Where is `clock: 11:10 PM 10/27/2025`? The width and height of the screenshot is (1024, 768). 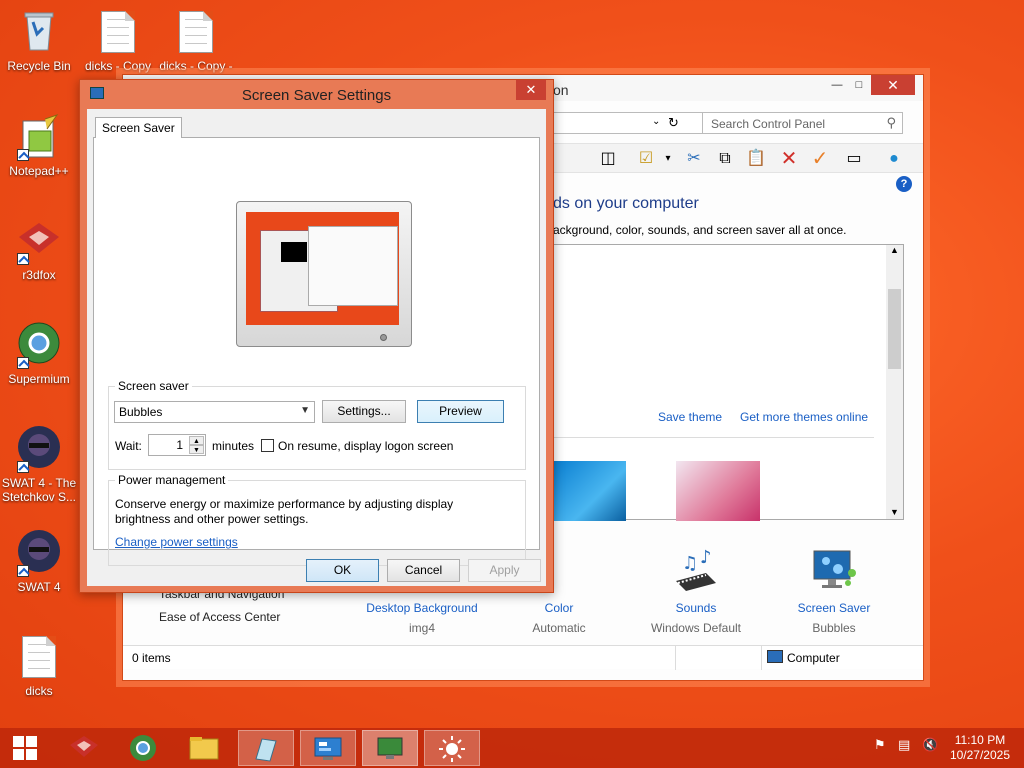 clock: 11:10 PM 10/27/2025 is located at coordinates (980, 748).